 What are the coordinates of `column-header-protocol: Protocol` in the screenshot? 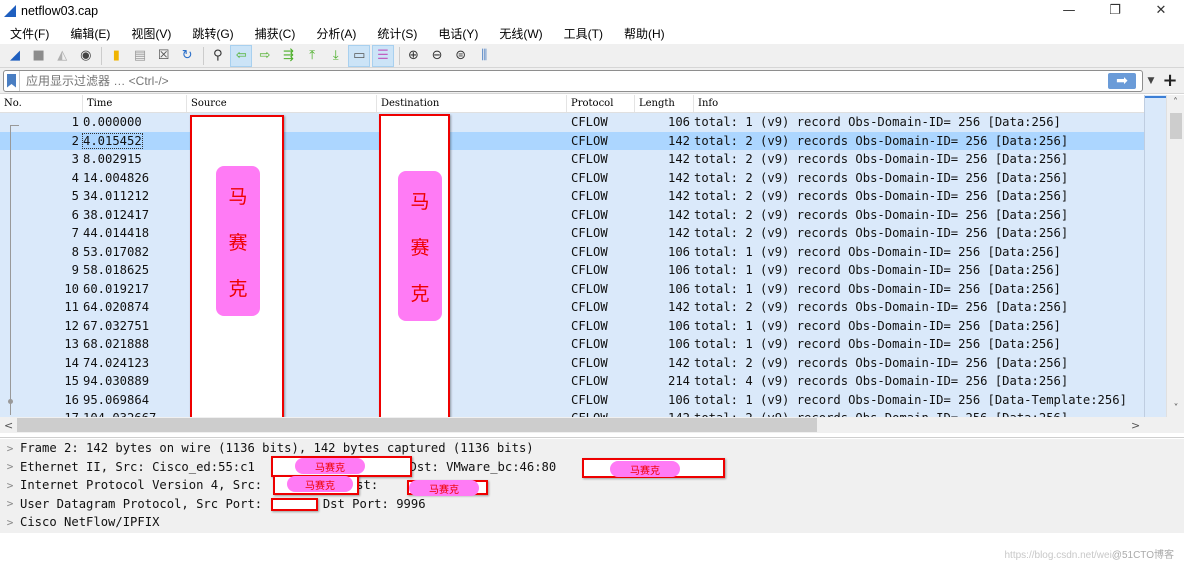 It's located at (601, 103).